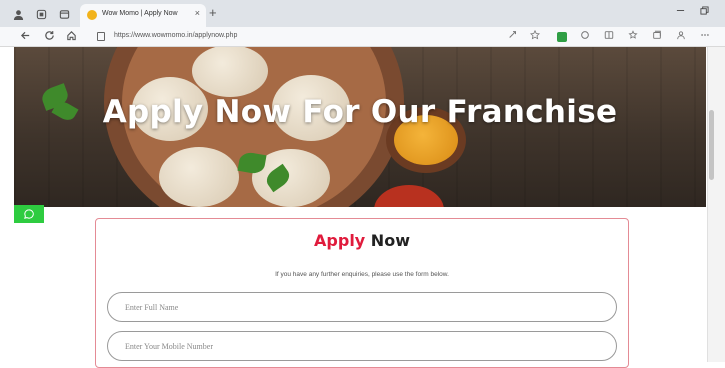 The height and width of the screenshot is (368, 725). I want to click on tab-active: Wow Momo | Apply Now ×, so click(143, 15).